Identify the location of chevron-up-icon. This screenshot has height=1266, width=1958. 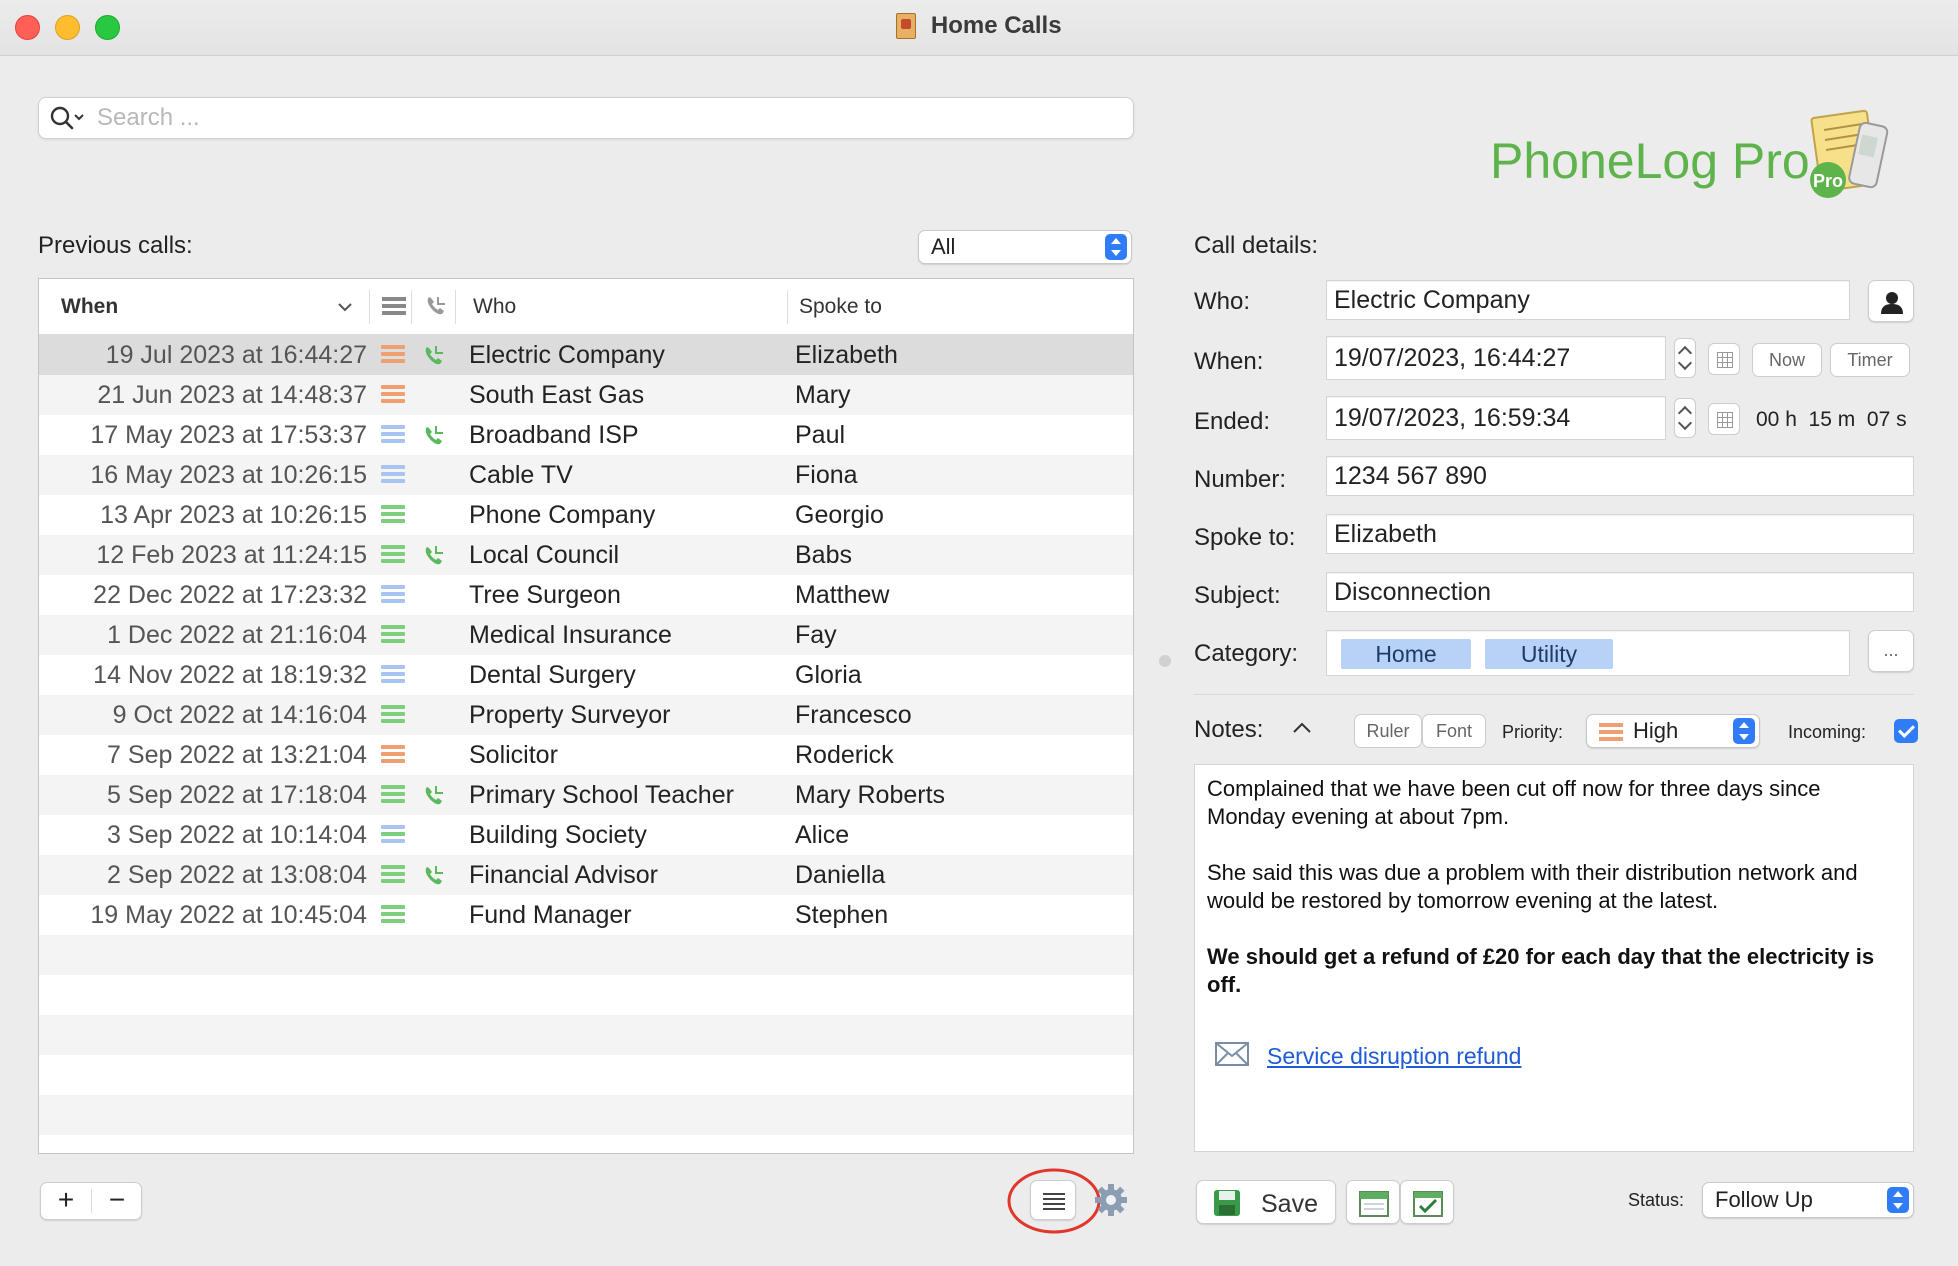
(1302, 727).